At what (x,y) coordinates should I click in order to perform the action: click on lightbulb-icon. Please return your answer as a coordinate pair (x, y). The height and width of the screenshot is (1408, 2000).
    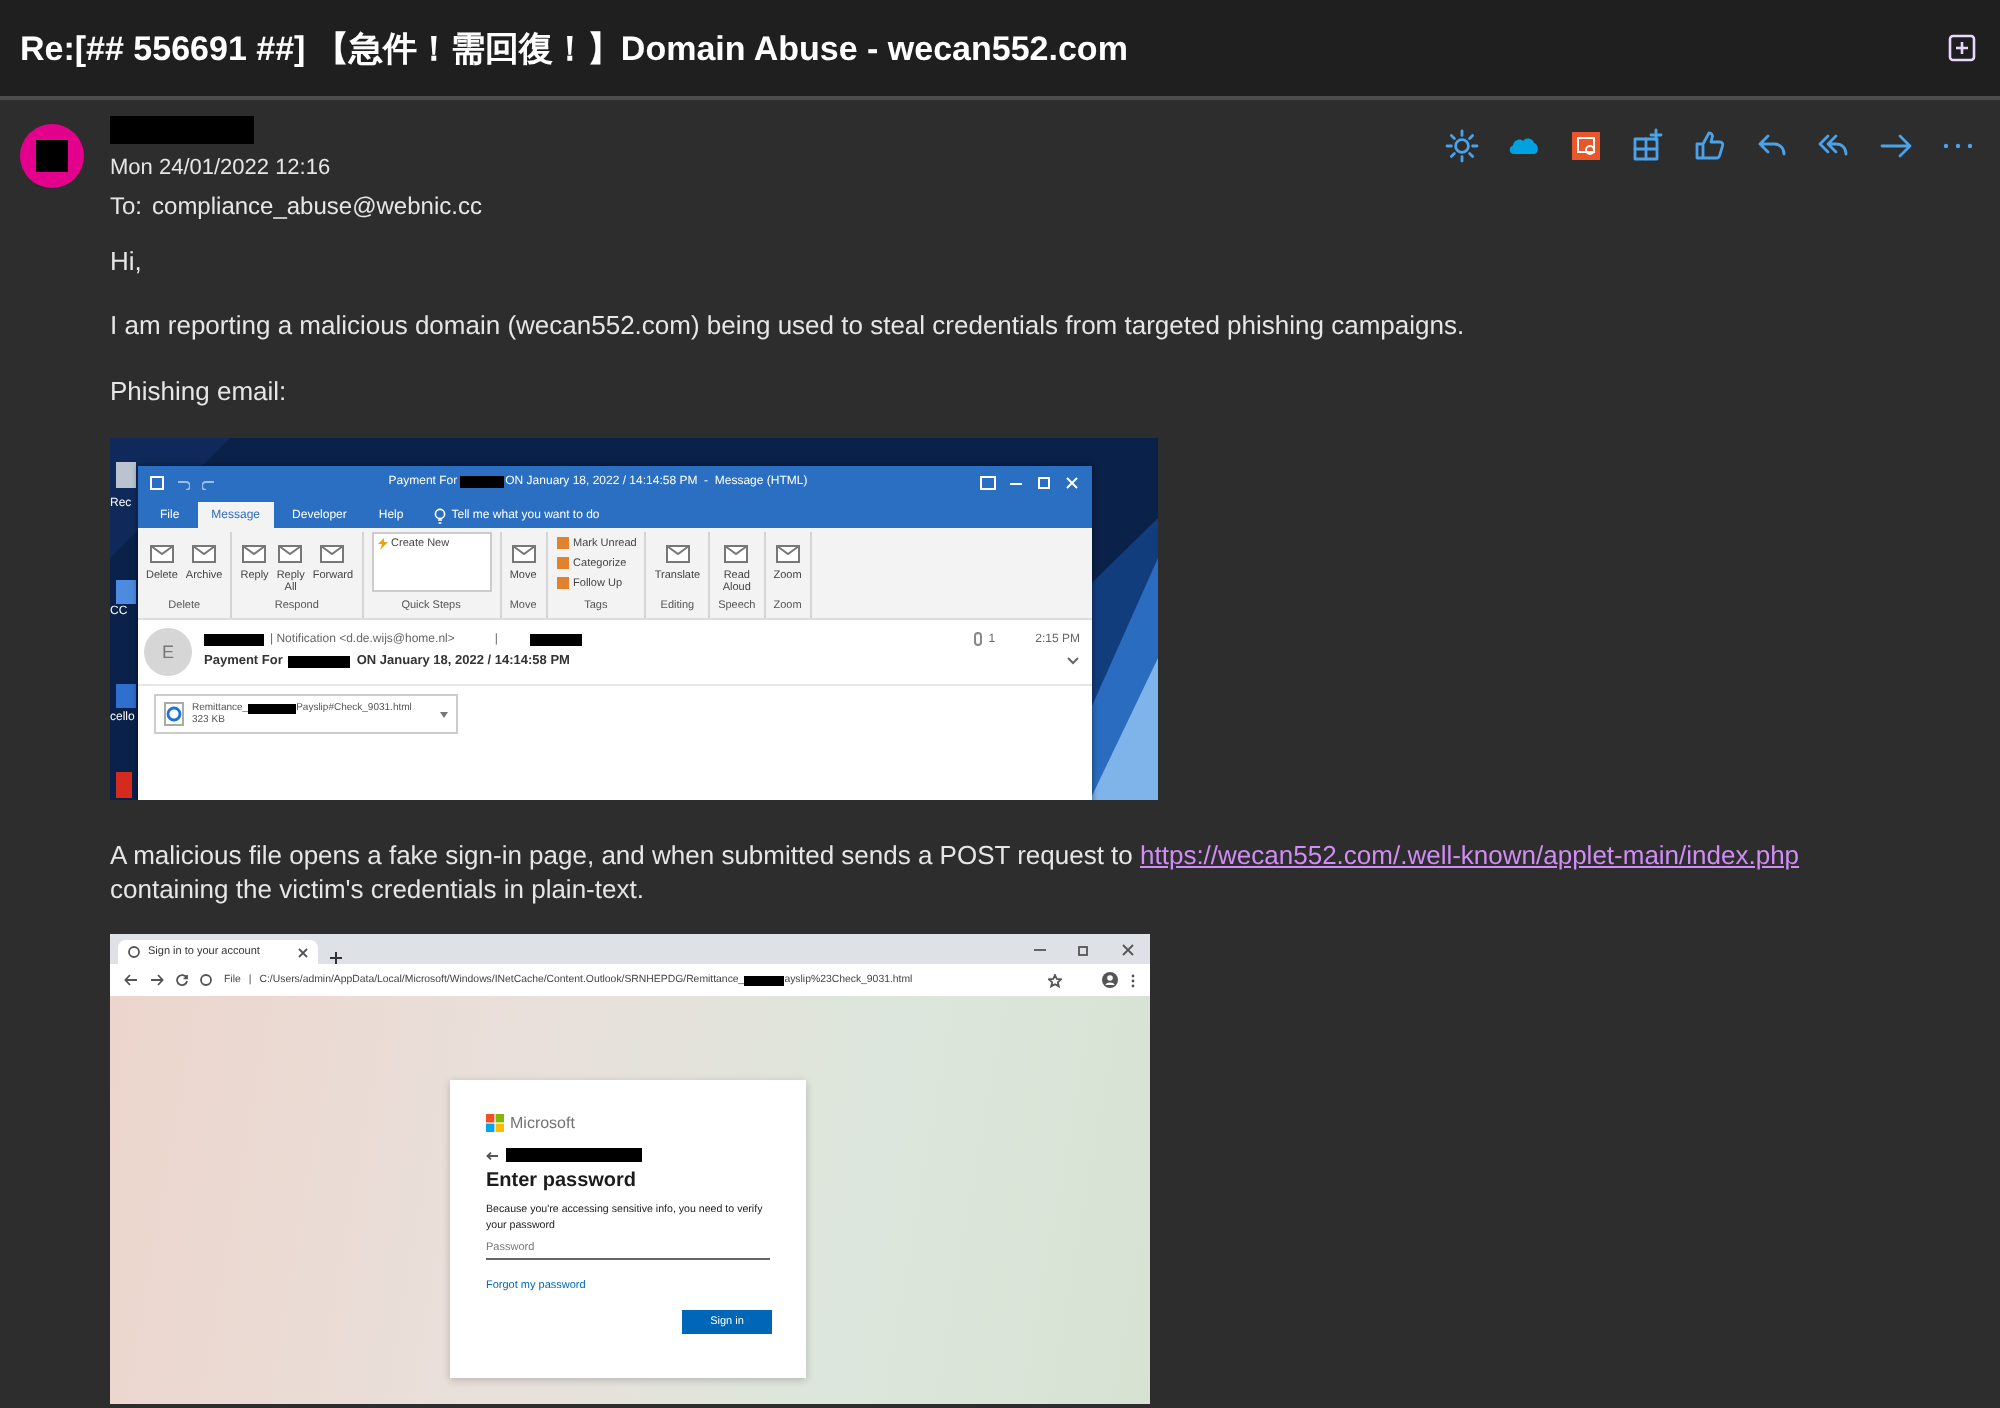
    Looking at the image, I should click on (439, 515).